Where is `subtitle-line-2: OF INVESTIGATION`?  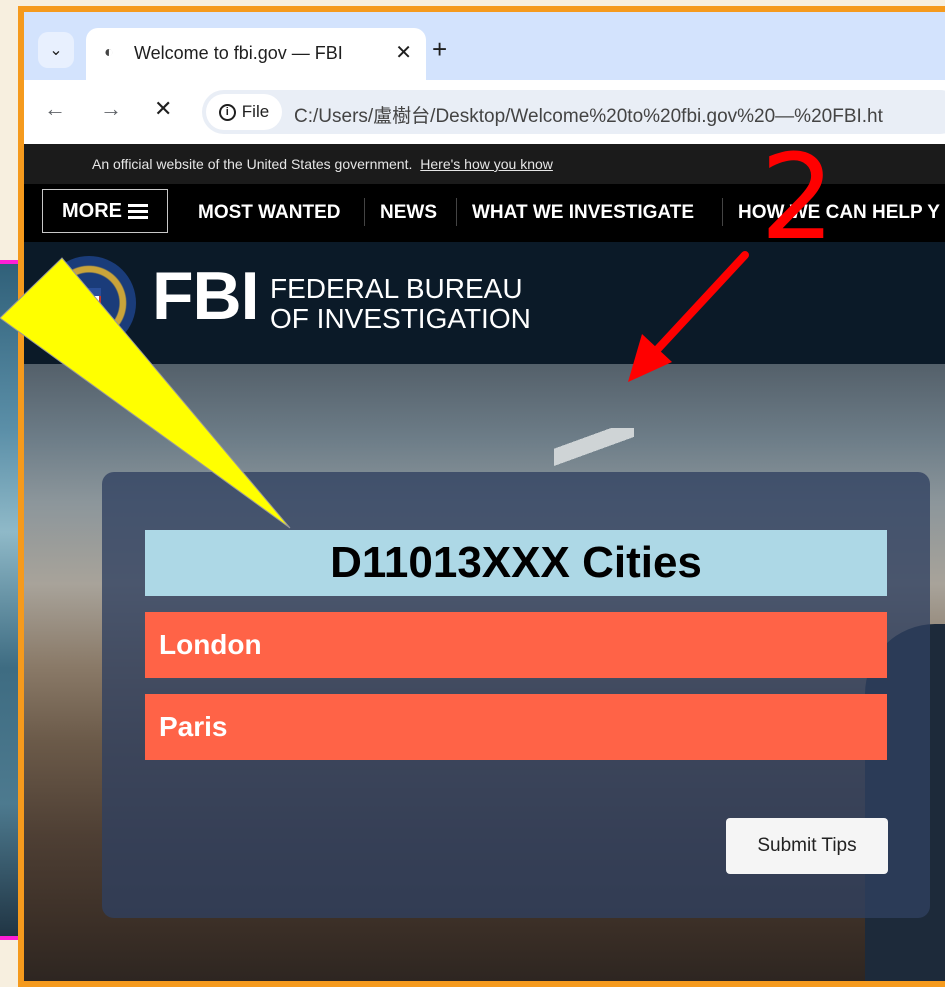 subtitle-line-2: OF INVESTIGATION is located at coordinates (400, 318).